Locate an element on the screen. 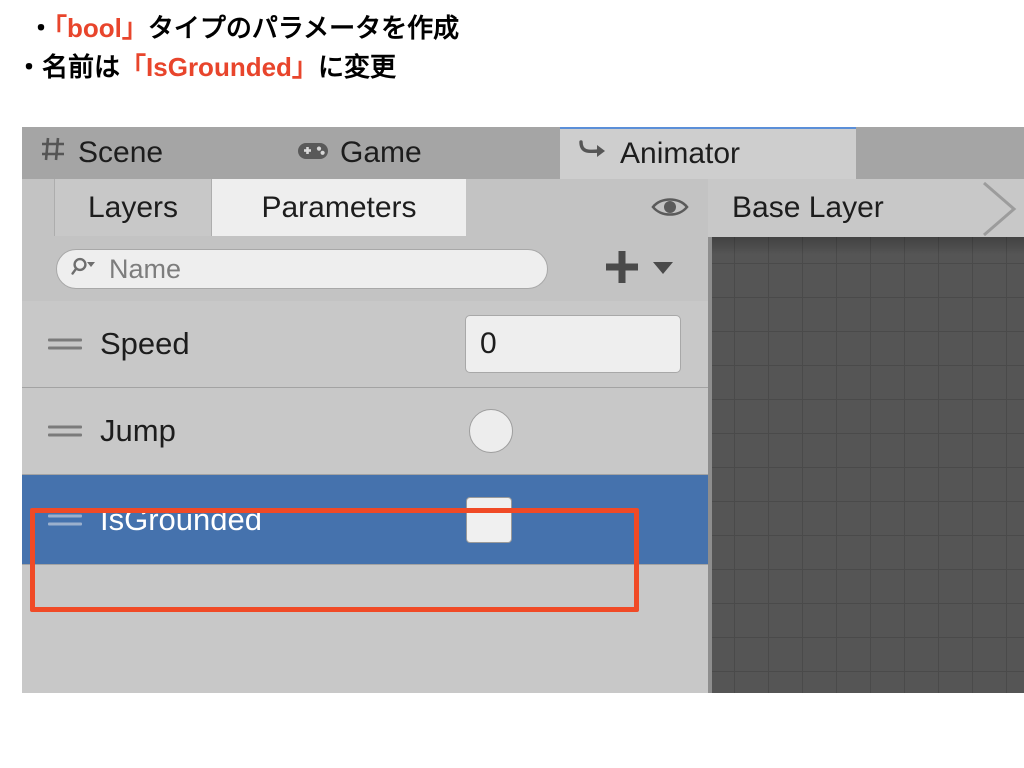  panel-divider is located at coordinates (710, 465).